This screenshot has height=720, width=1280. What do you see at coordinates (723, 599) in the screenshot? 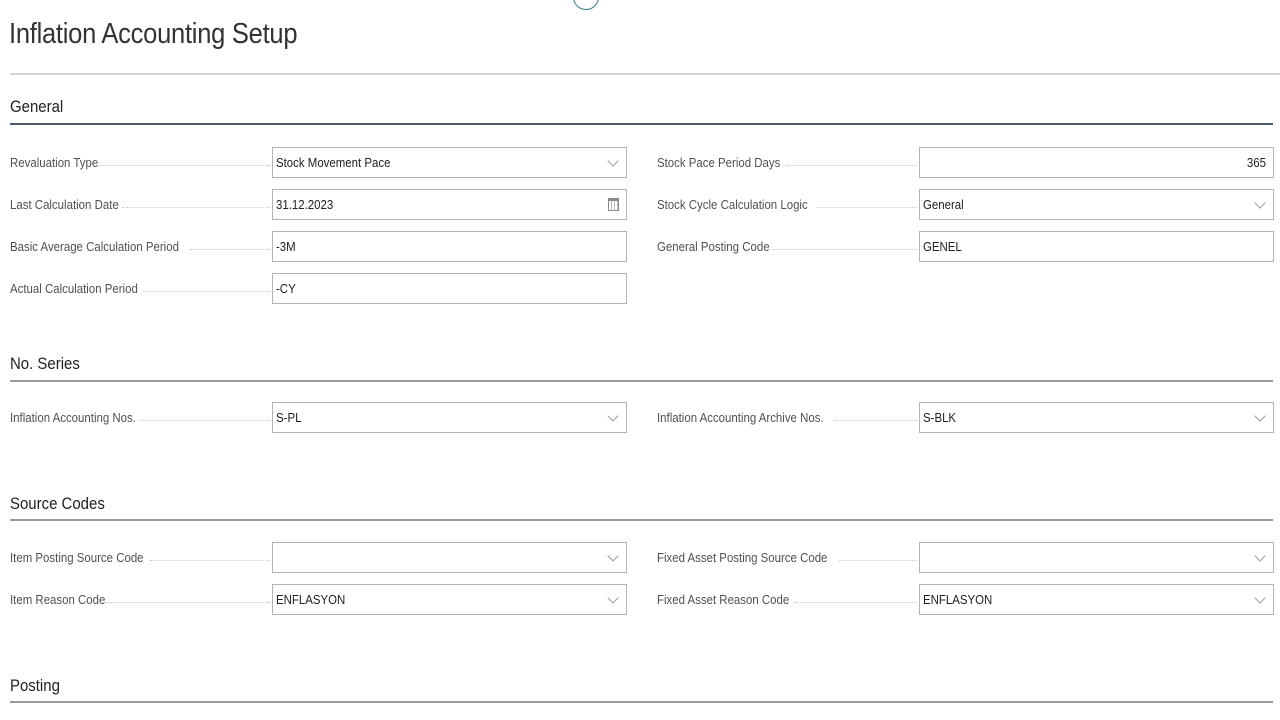
I see `field-label: Fixed Asset Reason Code` at bounding box center [723, 599].